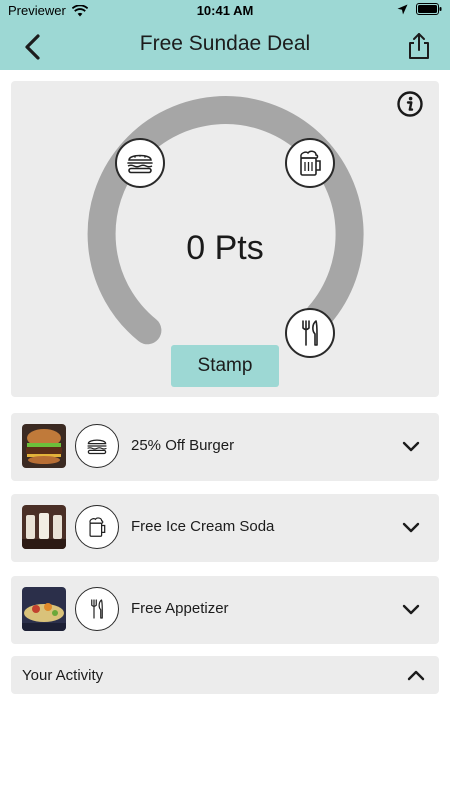 The width and height of the screenshot is (450, 800). I want to click on utensils-badge, so click(310, 333).